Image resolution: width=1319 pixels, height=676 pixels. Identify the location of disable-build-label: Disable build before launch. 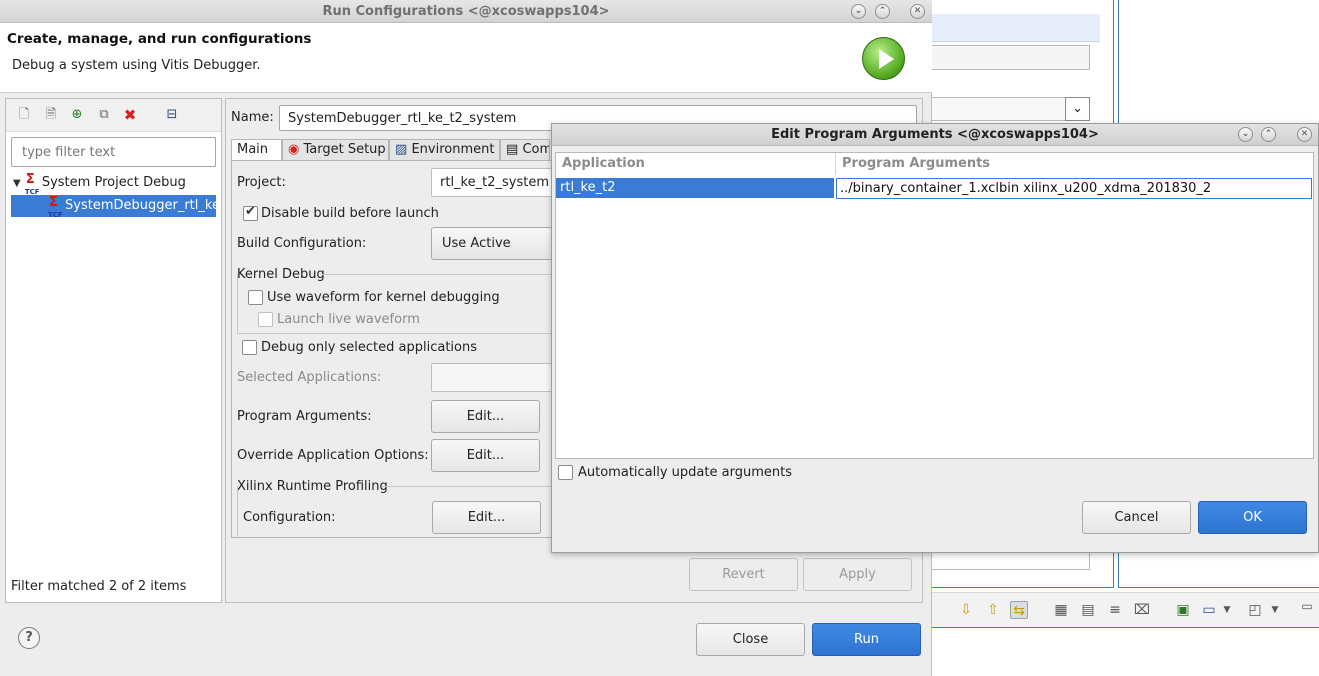
(350, 213).